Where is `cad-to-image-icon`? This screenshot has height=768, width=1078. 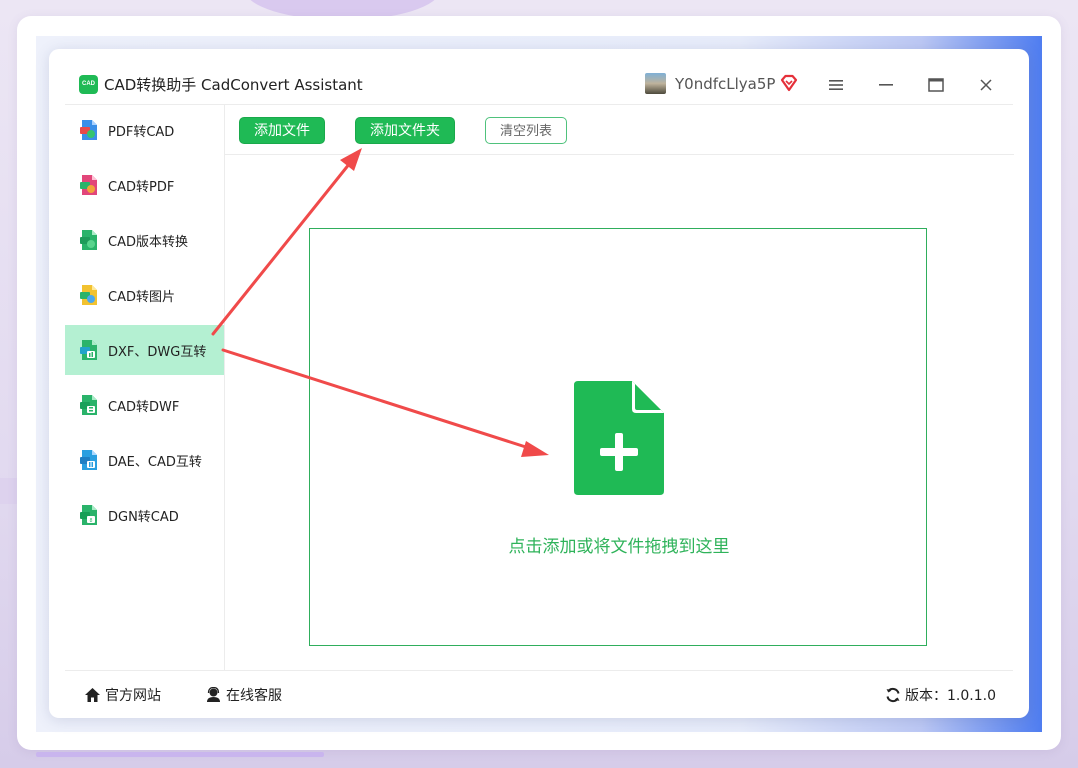
cad-to-image-icon is located at coordinates (88, 295).